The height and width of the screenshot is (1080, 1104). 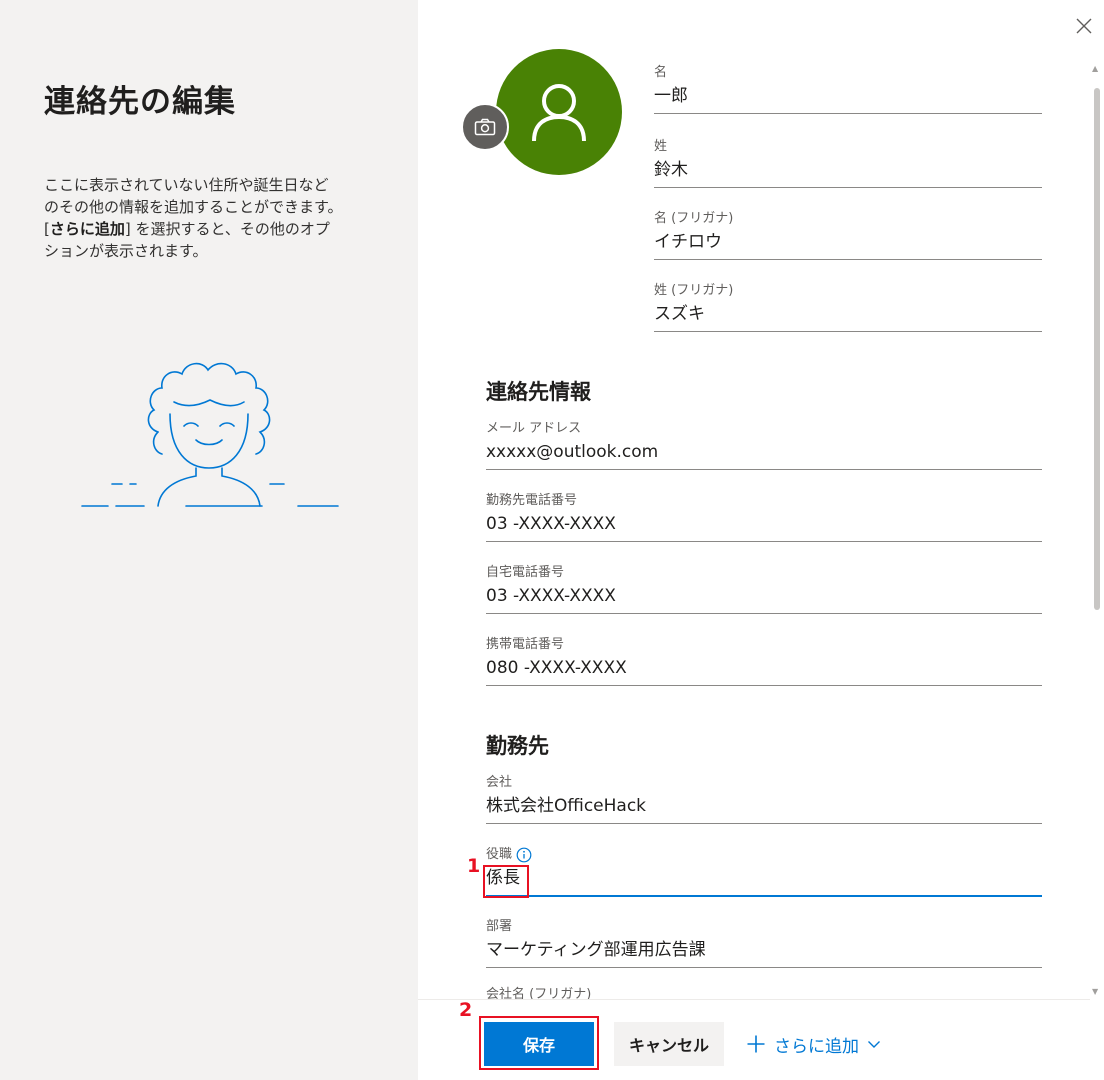 I want to click on highlight-job-title-value, so click(x=506, y=881).